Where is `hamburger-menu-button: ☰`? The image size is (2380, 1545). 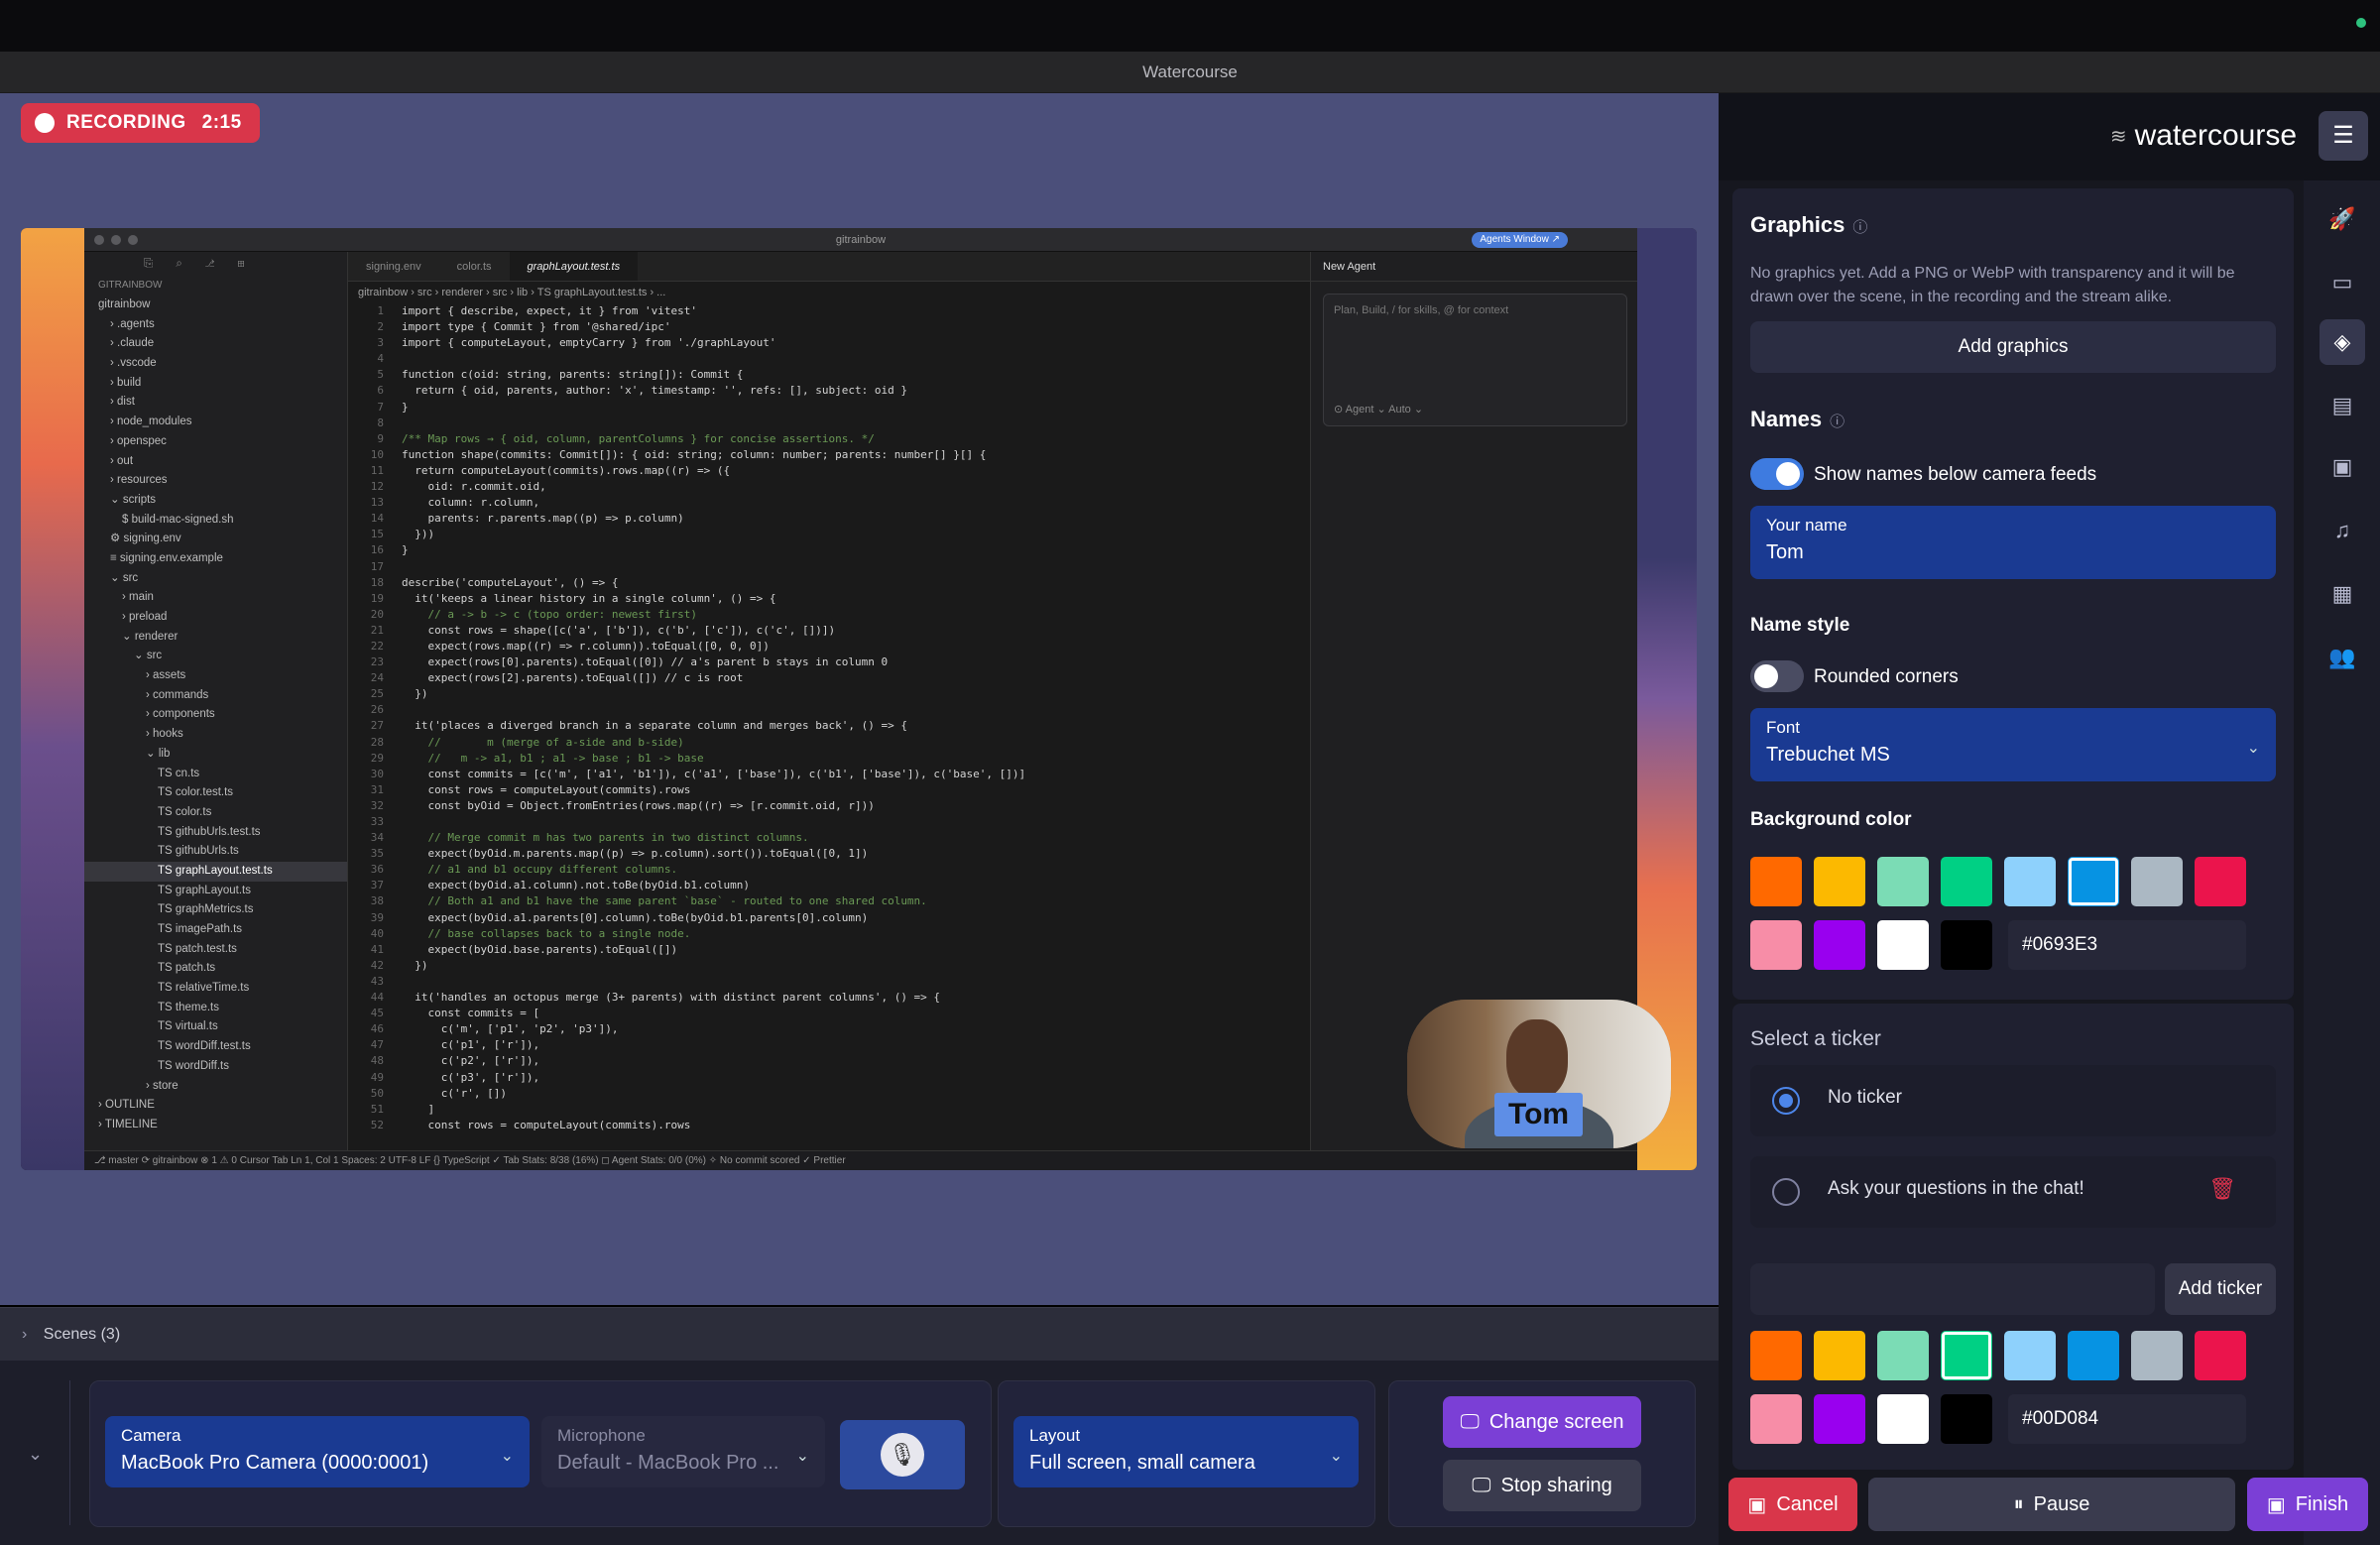
hamburger-menu-button: ☰ is located at coordinates (2343, 136).